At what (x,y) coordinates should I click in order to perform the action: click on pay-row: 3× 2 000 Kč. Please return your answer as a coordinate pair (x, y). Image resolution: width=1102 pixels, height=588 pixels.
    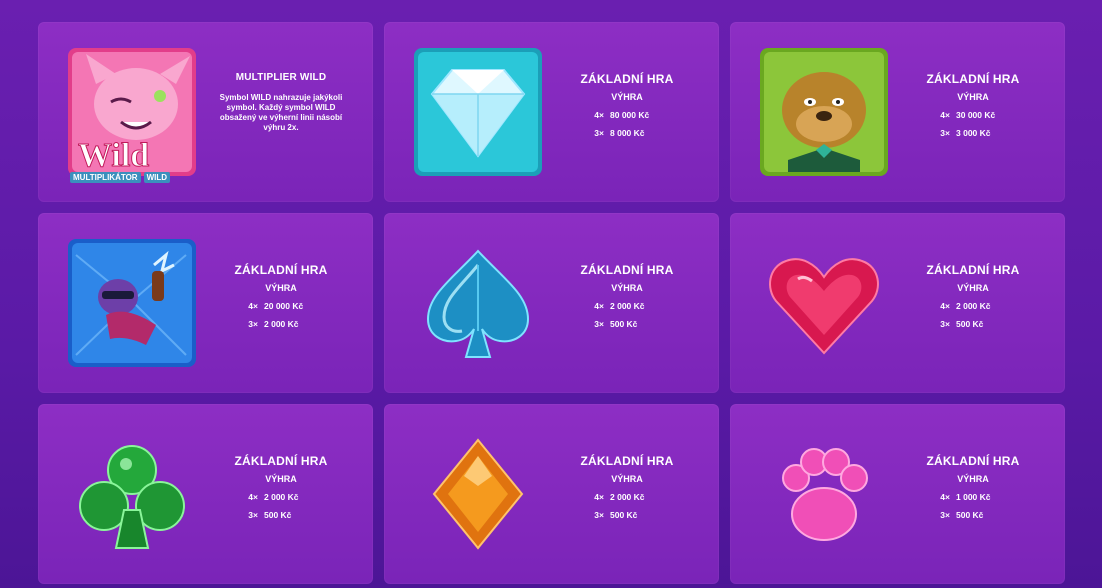
    Looking at the image, I should click on (281, 324).